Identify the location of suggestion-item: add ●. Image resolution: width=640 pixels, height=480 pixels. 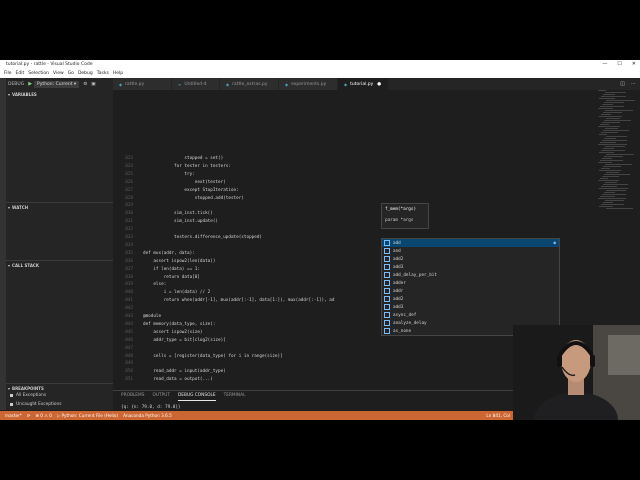
(470, 243).